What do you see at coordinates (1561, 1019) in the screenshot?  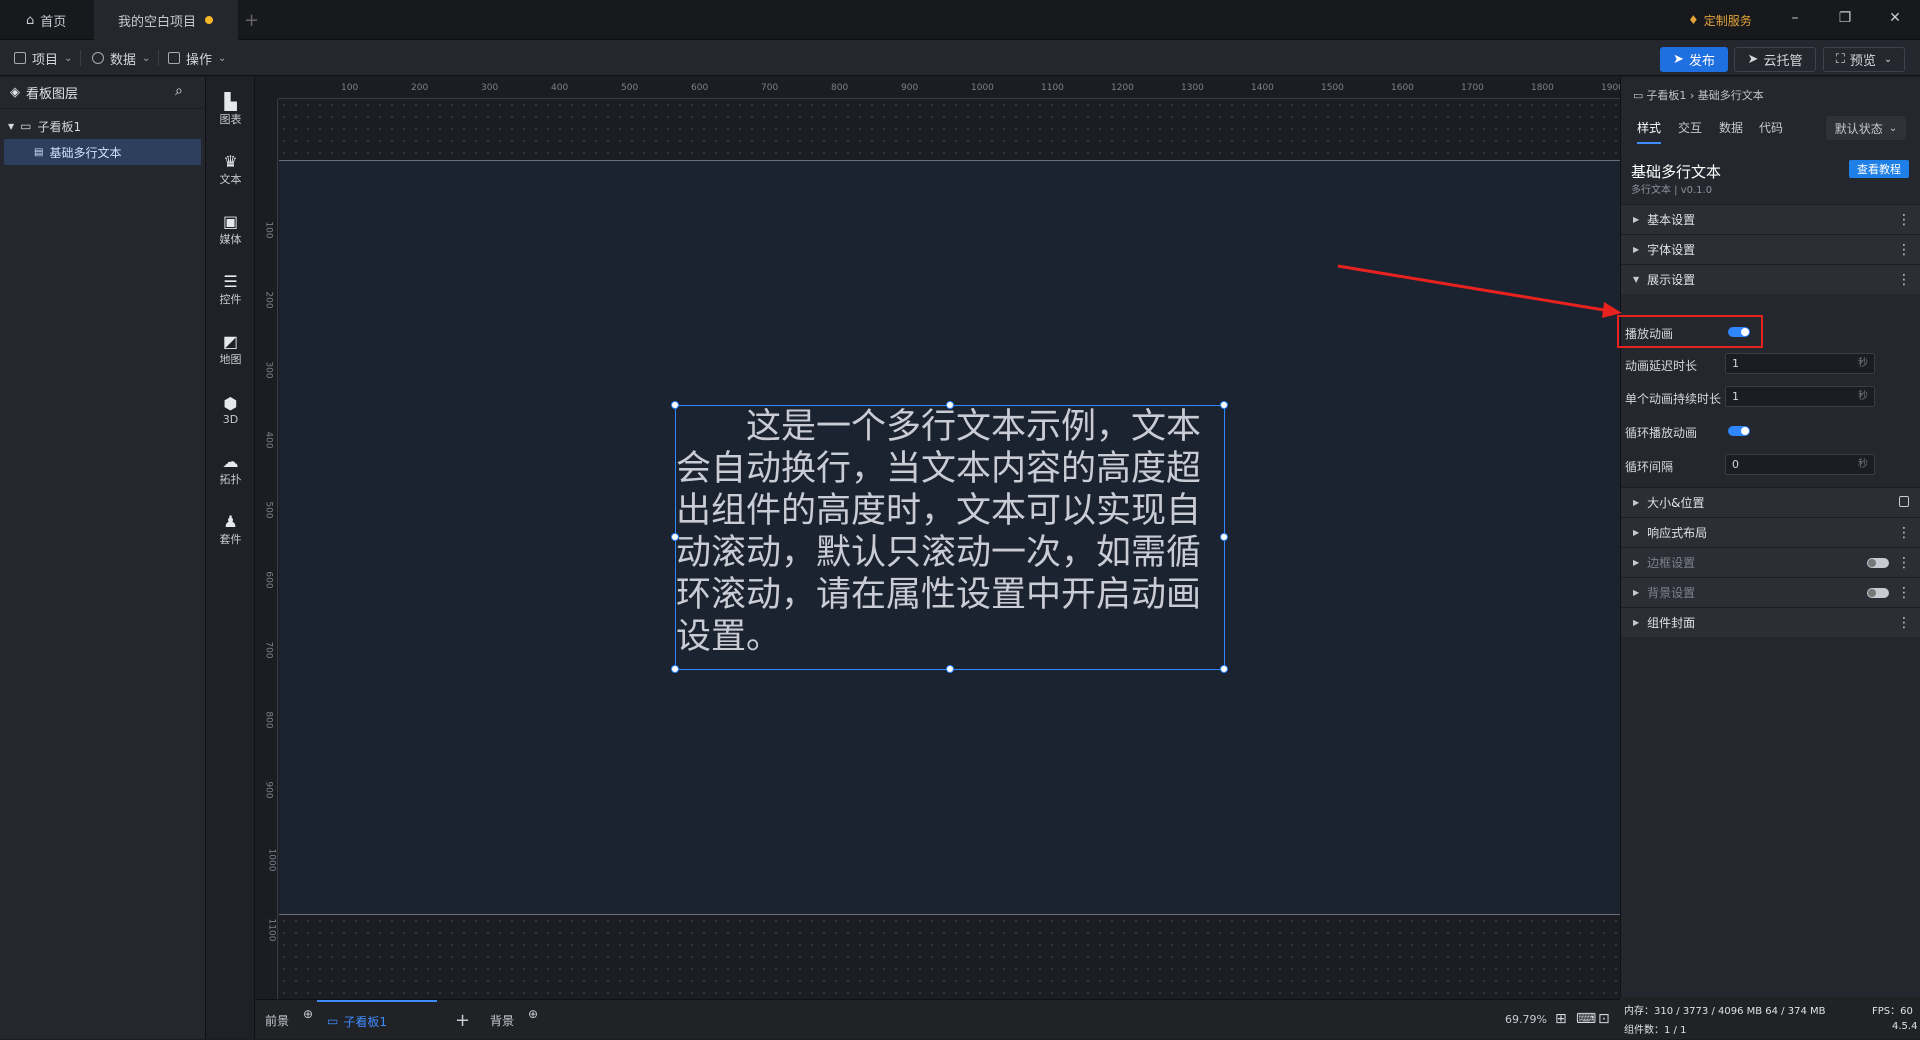 I see `fit-screen-icon: ⊞` at bounding box center [1561, 1019].